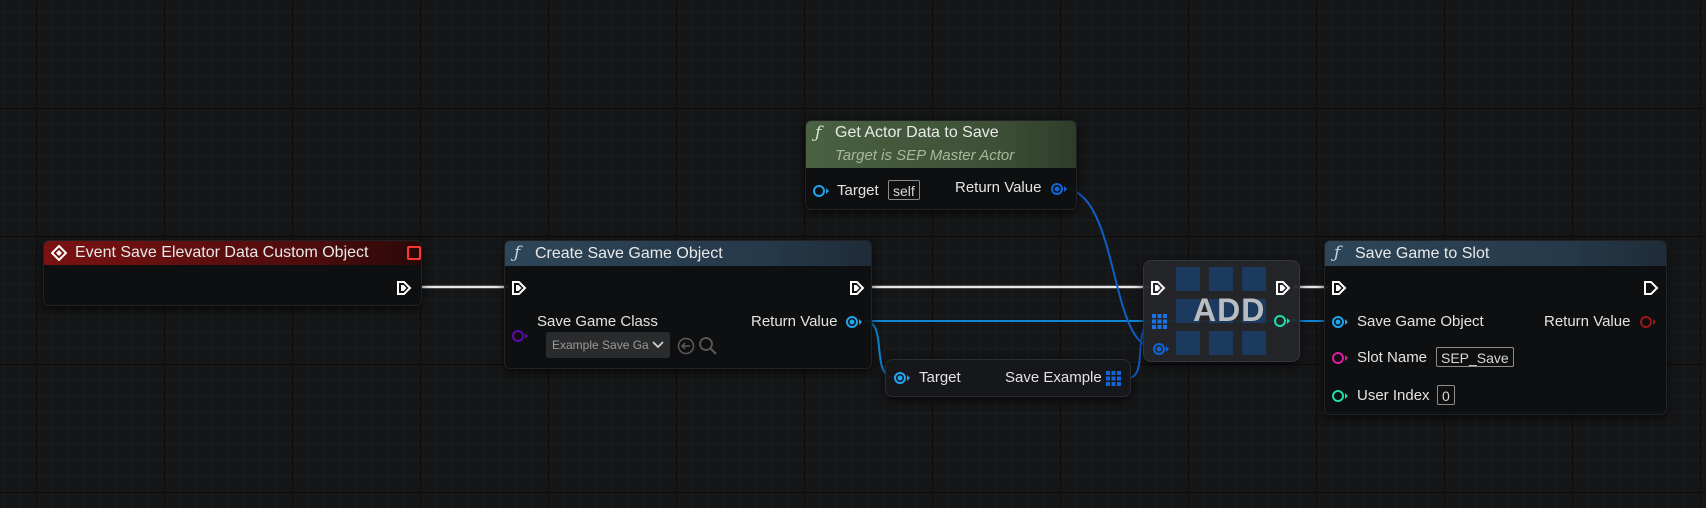 The image size is (1706, 508). What do you see at coordinates (1587, 321) in the screenshot?
I see `save-slot-return-value-label: Return Value` at bounding box center [1587, 321].